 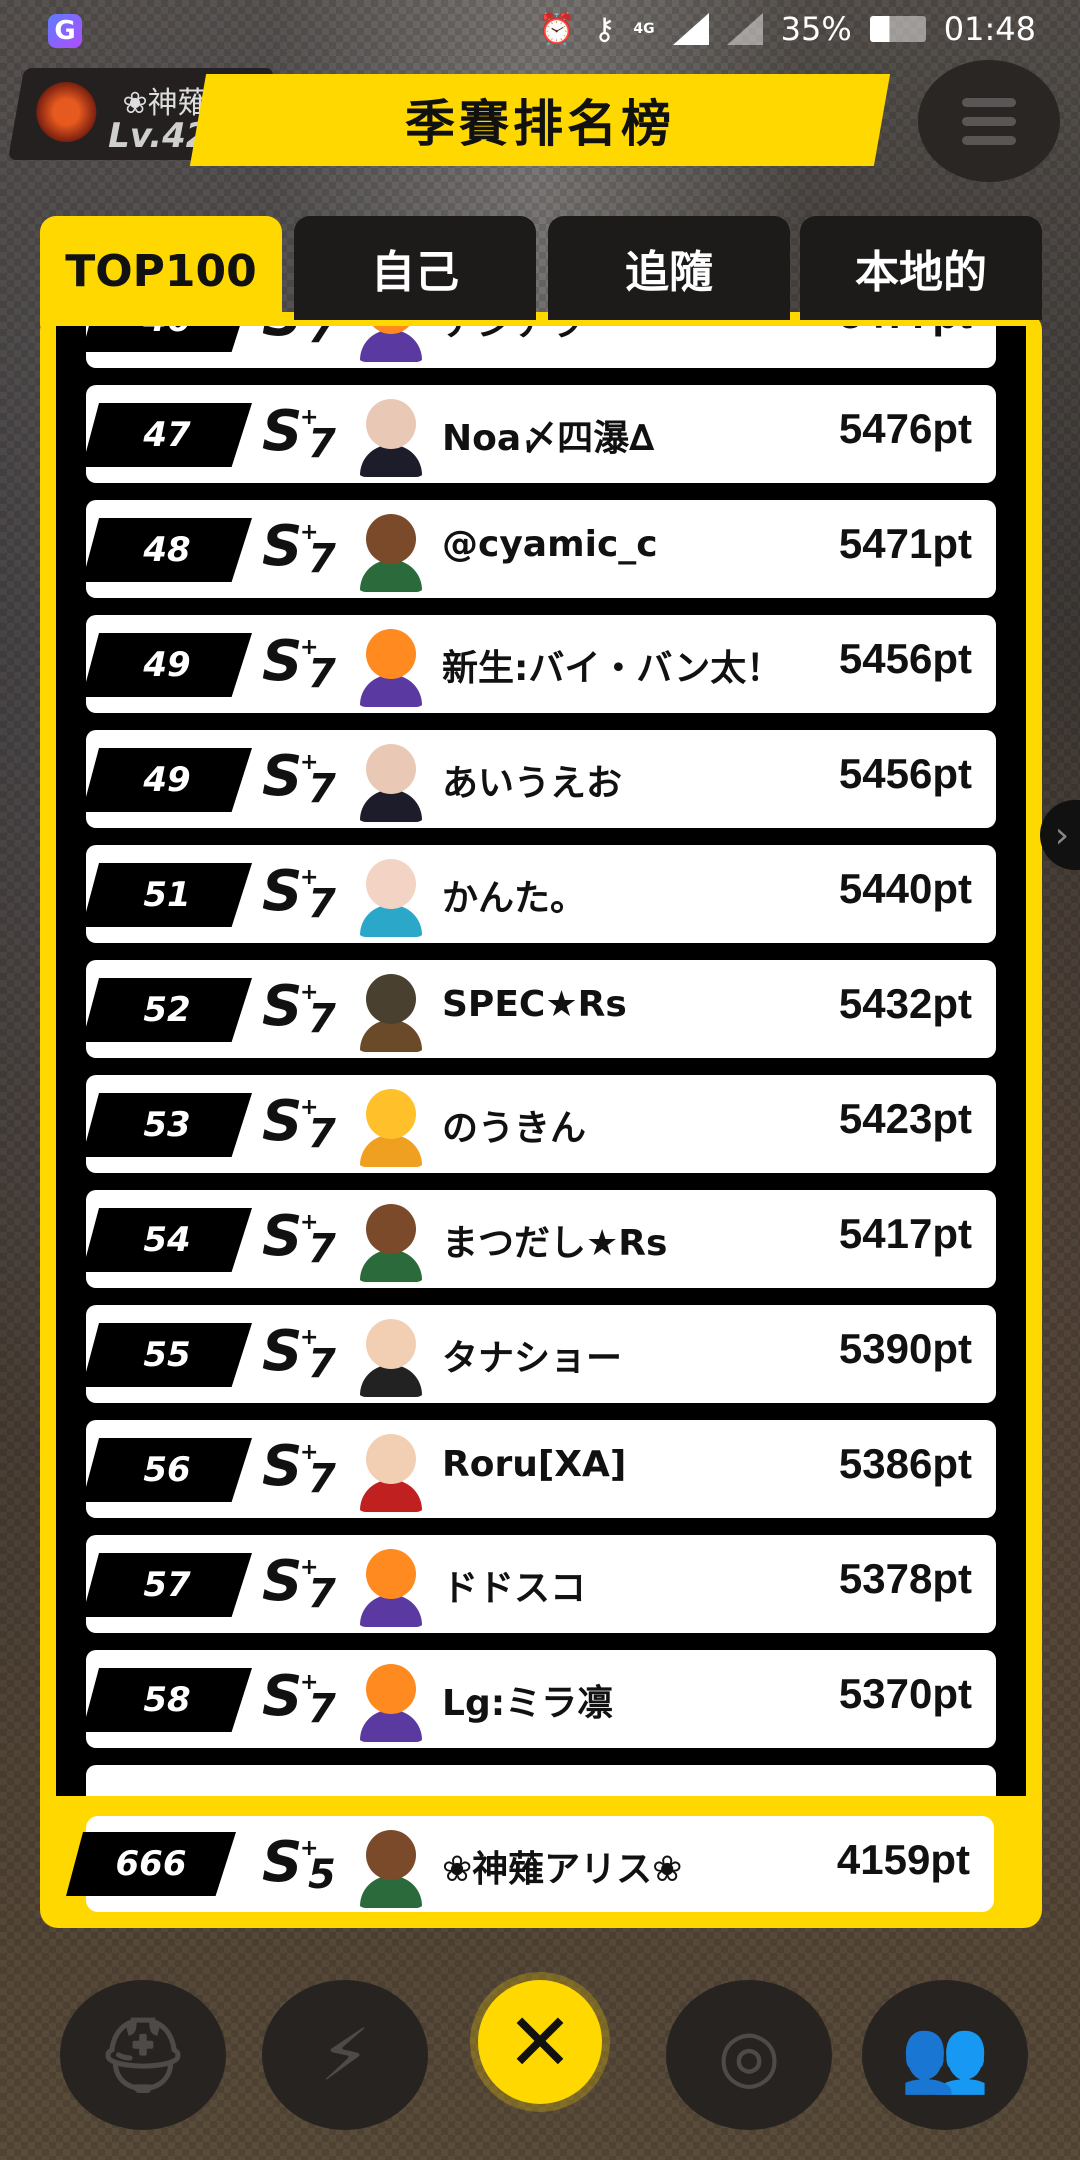 I want to click on self-ranking-row: 666 S + 5 ❀神薙アリス❀ 4159pt, so click(x=530, y=1864).